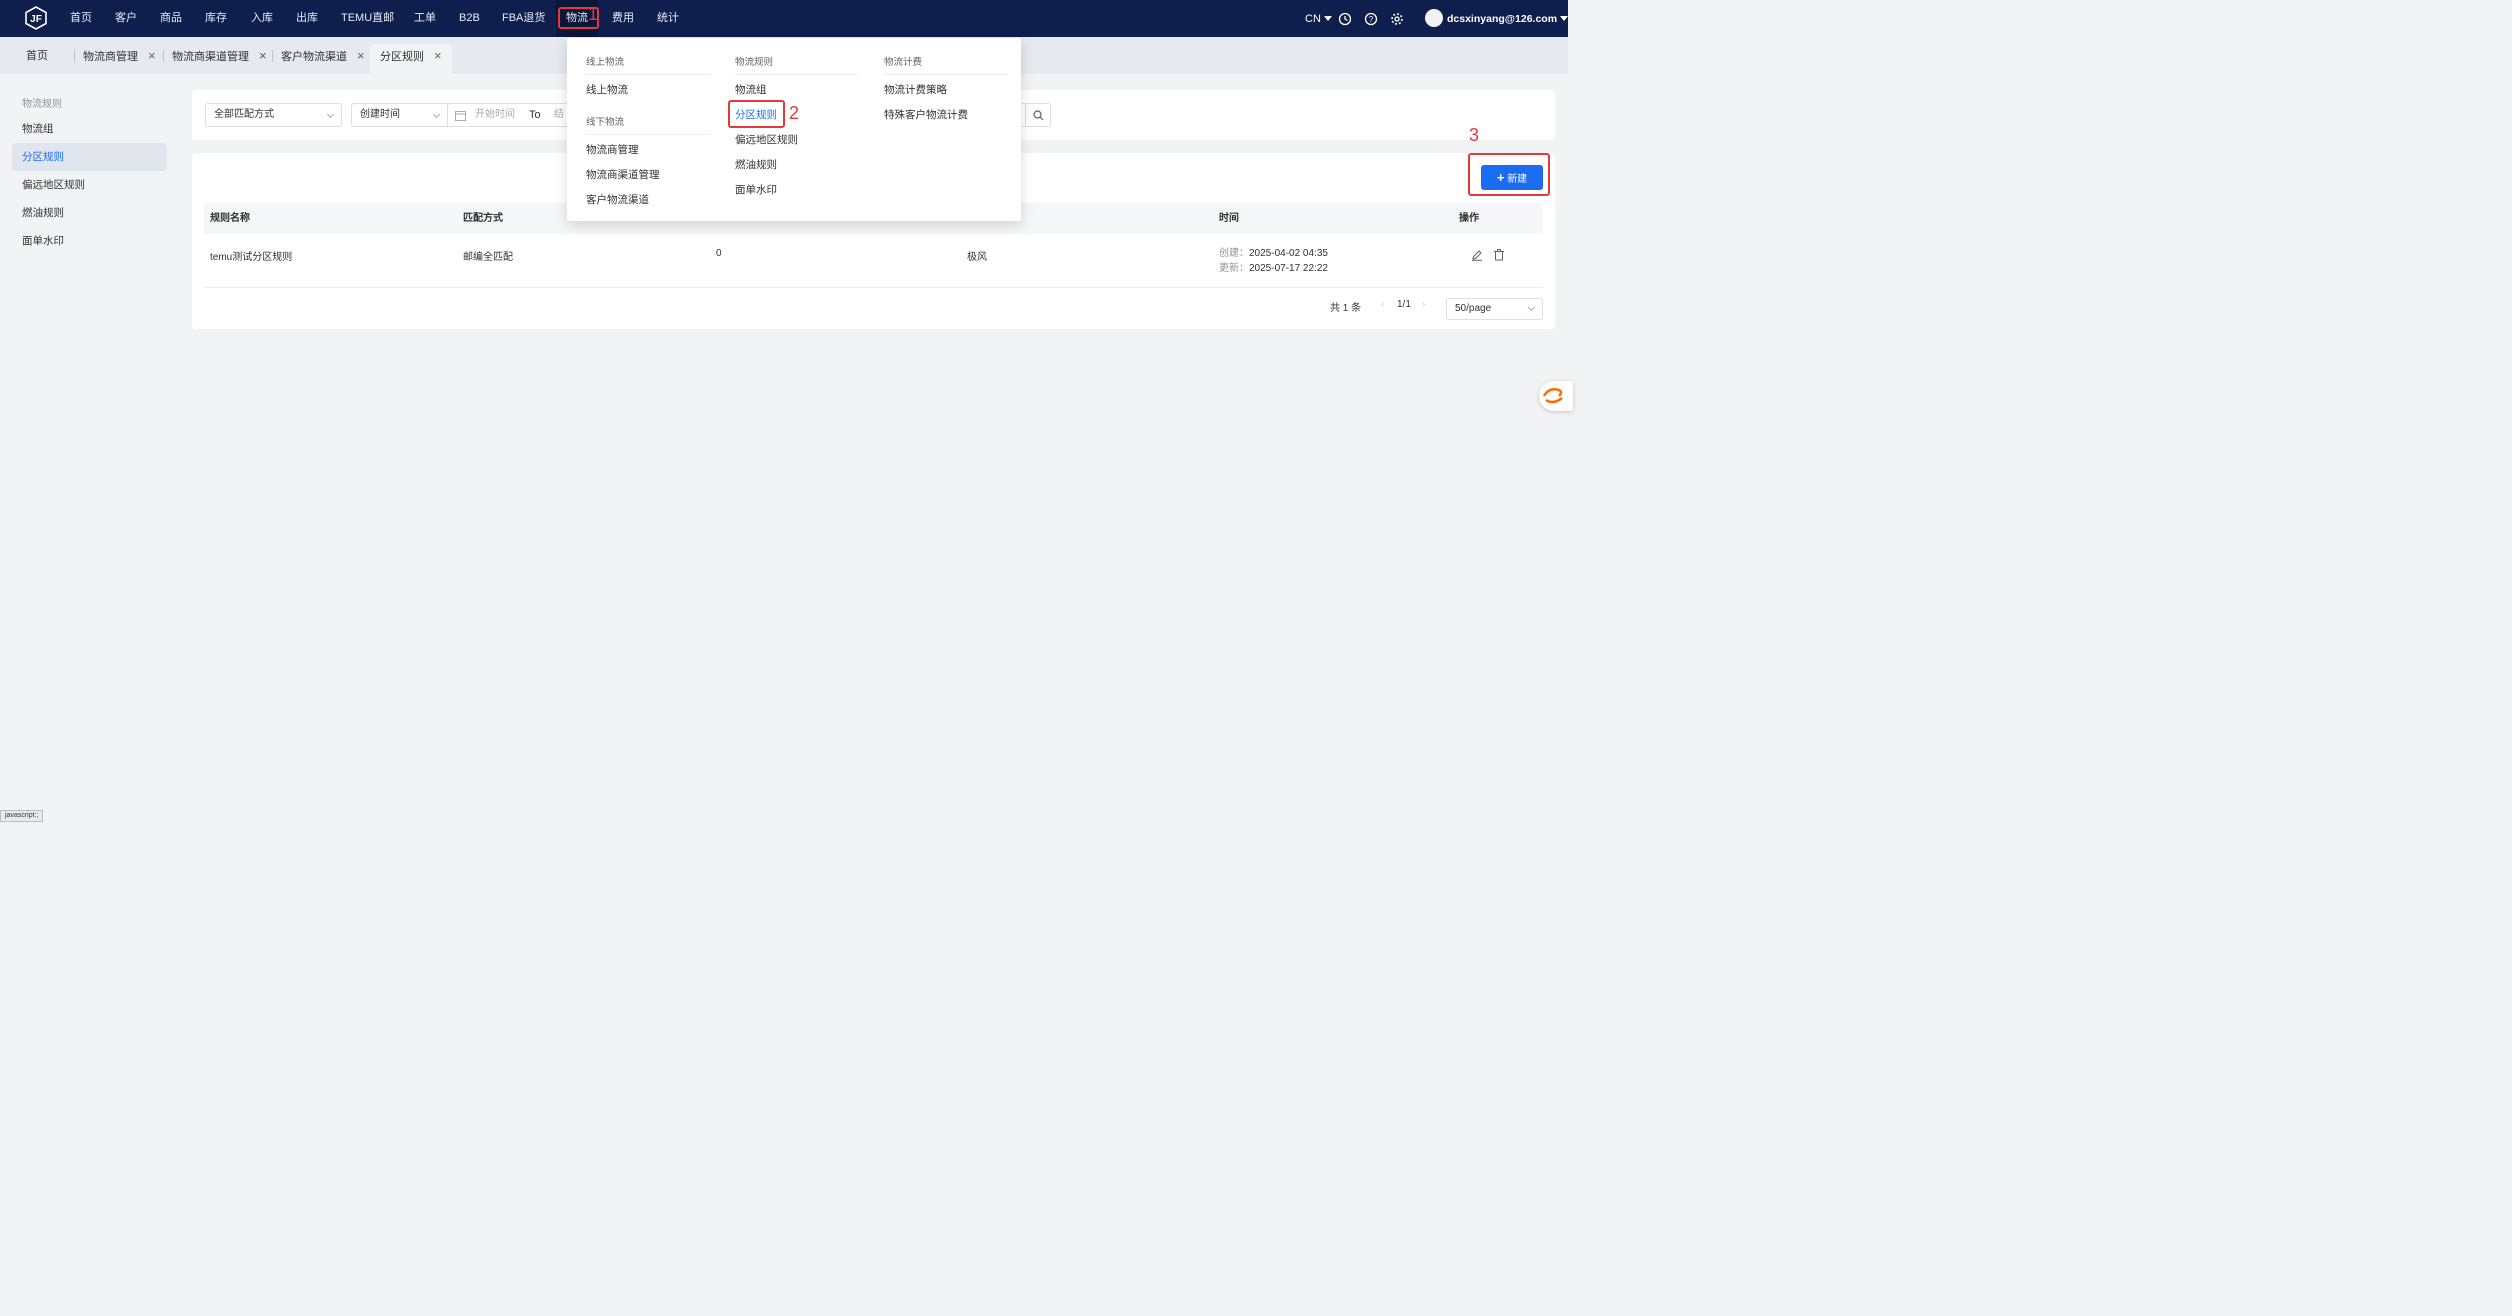 This screenshot has height=1316, width=2512. What do you see at coordinates (1434, 18) in the screenshot?
I see `avatar` at bounding box center [1434, 18].